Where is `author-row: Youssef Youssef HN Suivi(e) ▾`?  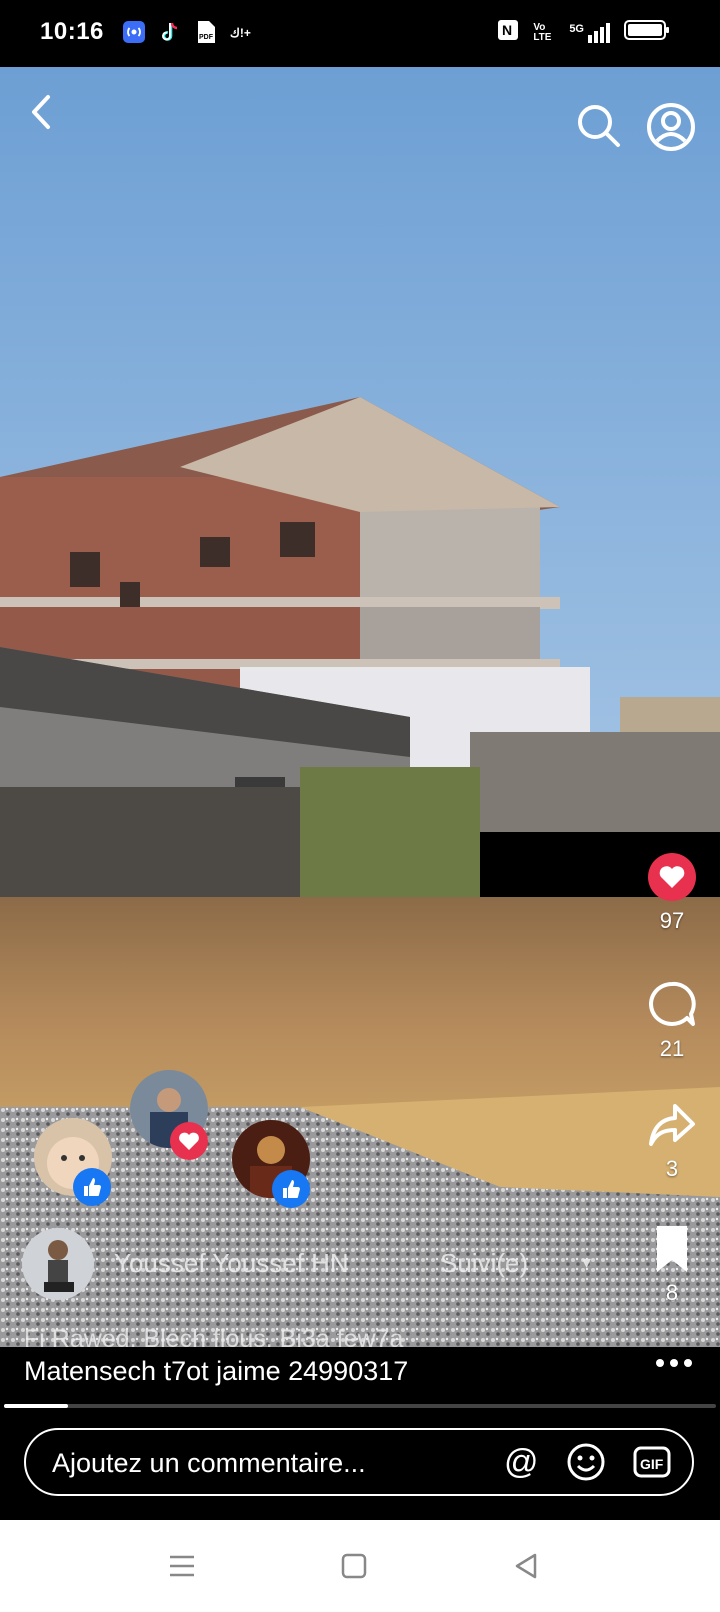
author-row: Youssef Youssef HN Suivi(e) ▾ is located at coordinates (322, 1268).